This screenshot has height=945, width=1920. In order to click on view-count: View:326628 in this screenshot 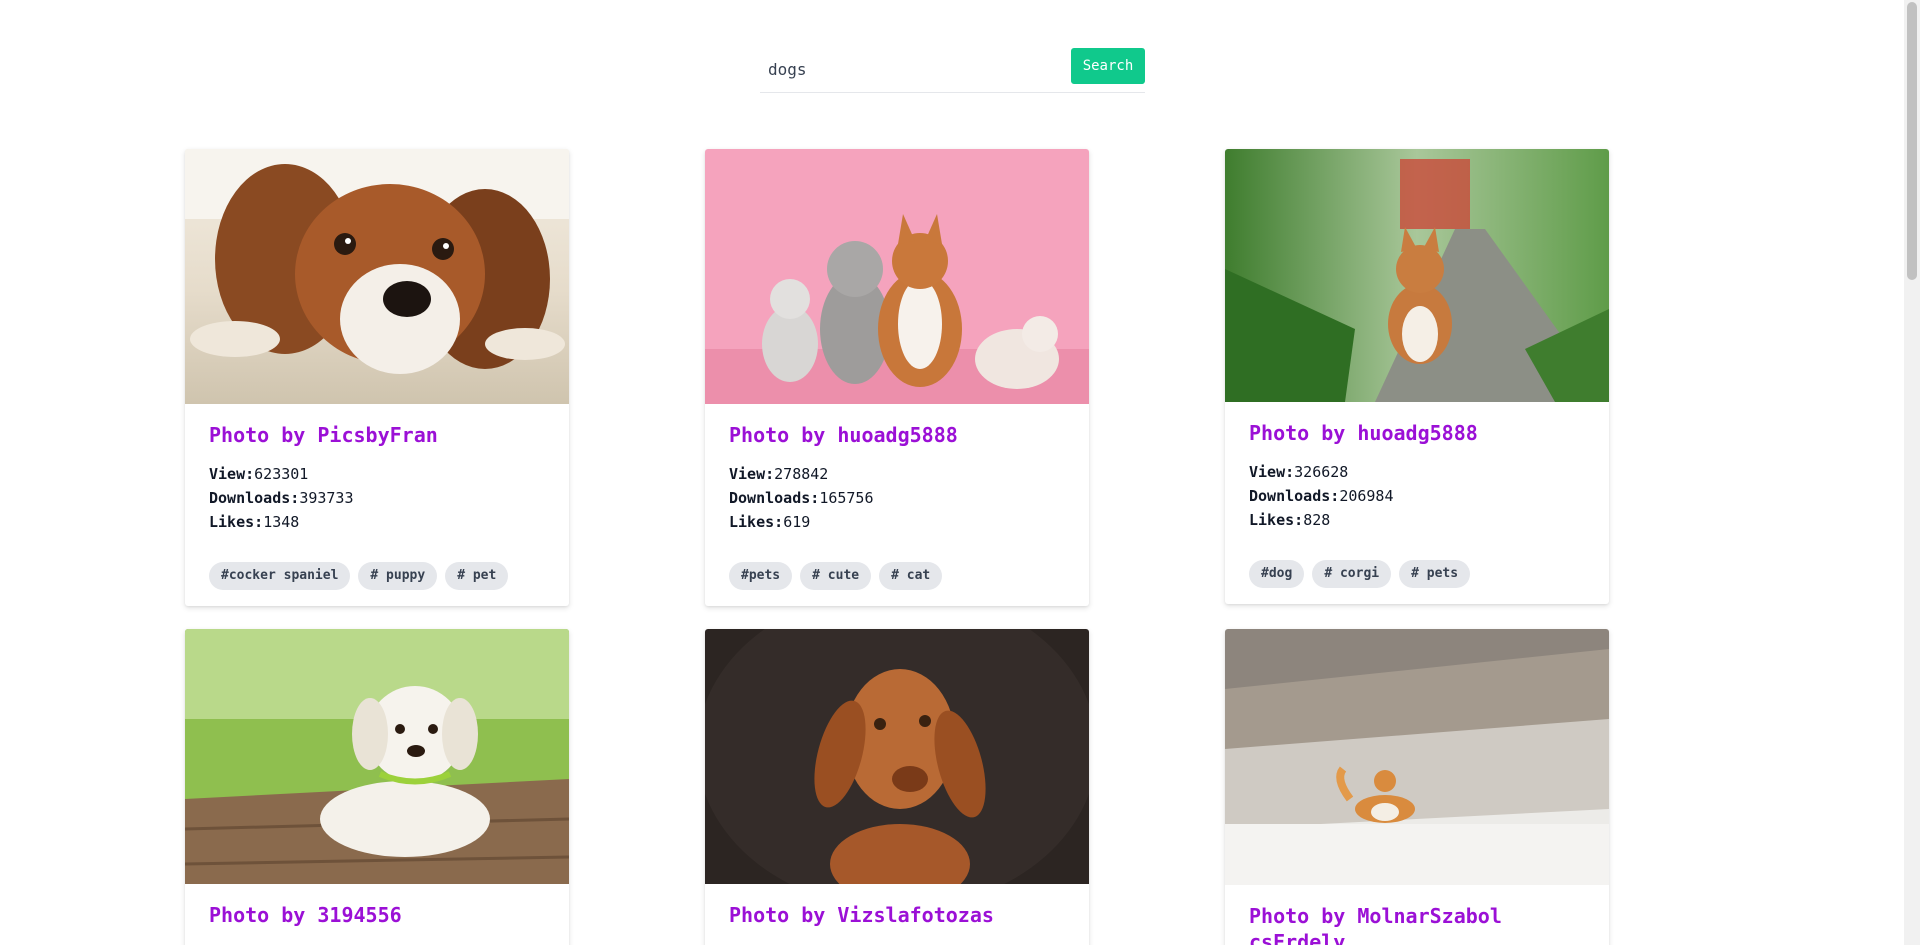, I will do `click(1417, 472)`.